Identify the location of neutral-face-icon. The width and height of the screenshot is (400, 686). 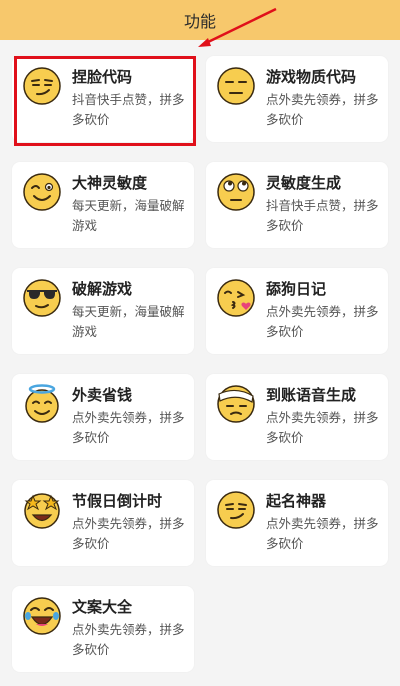
(236, 86).